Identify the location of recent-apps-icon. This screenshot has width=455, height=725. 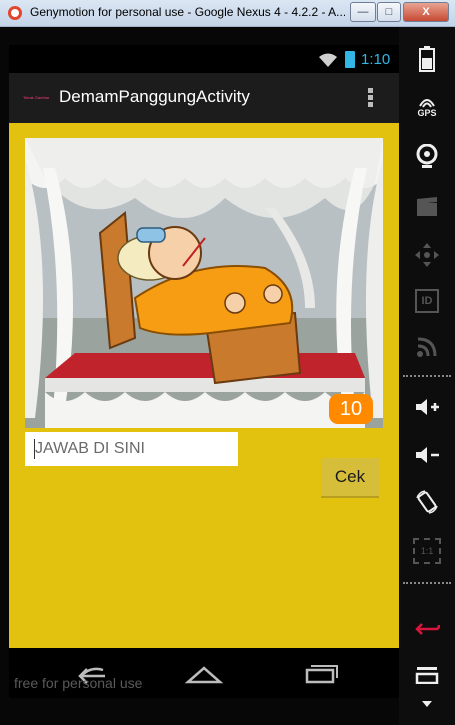
(319, 673).